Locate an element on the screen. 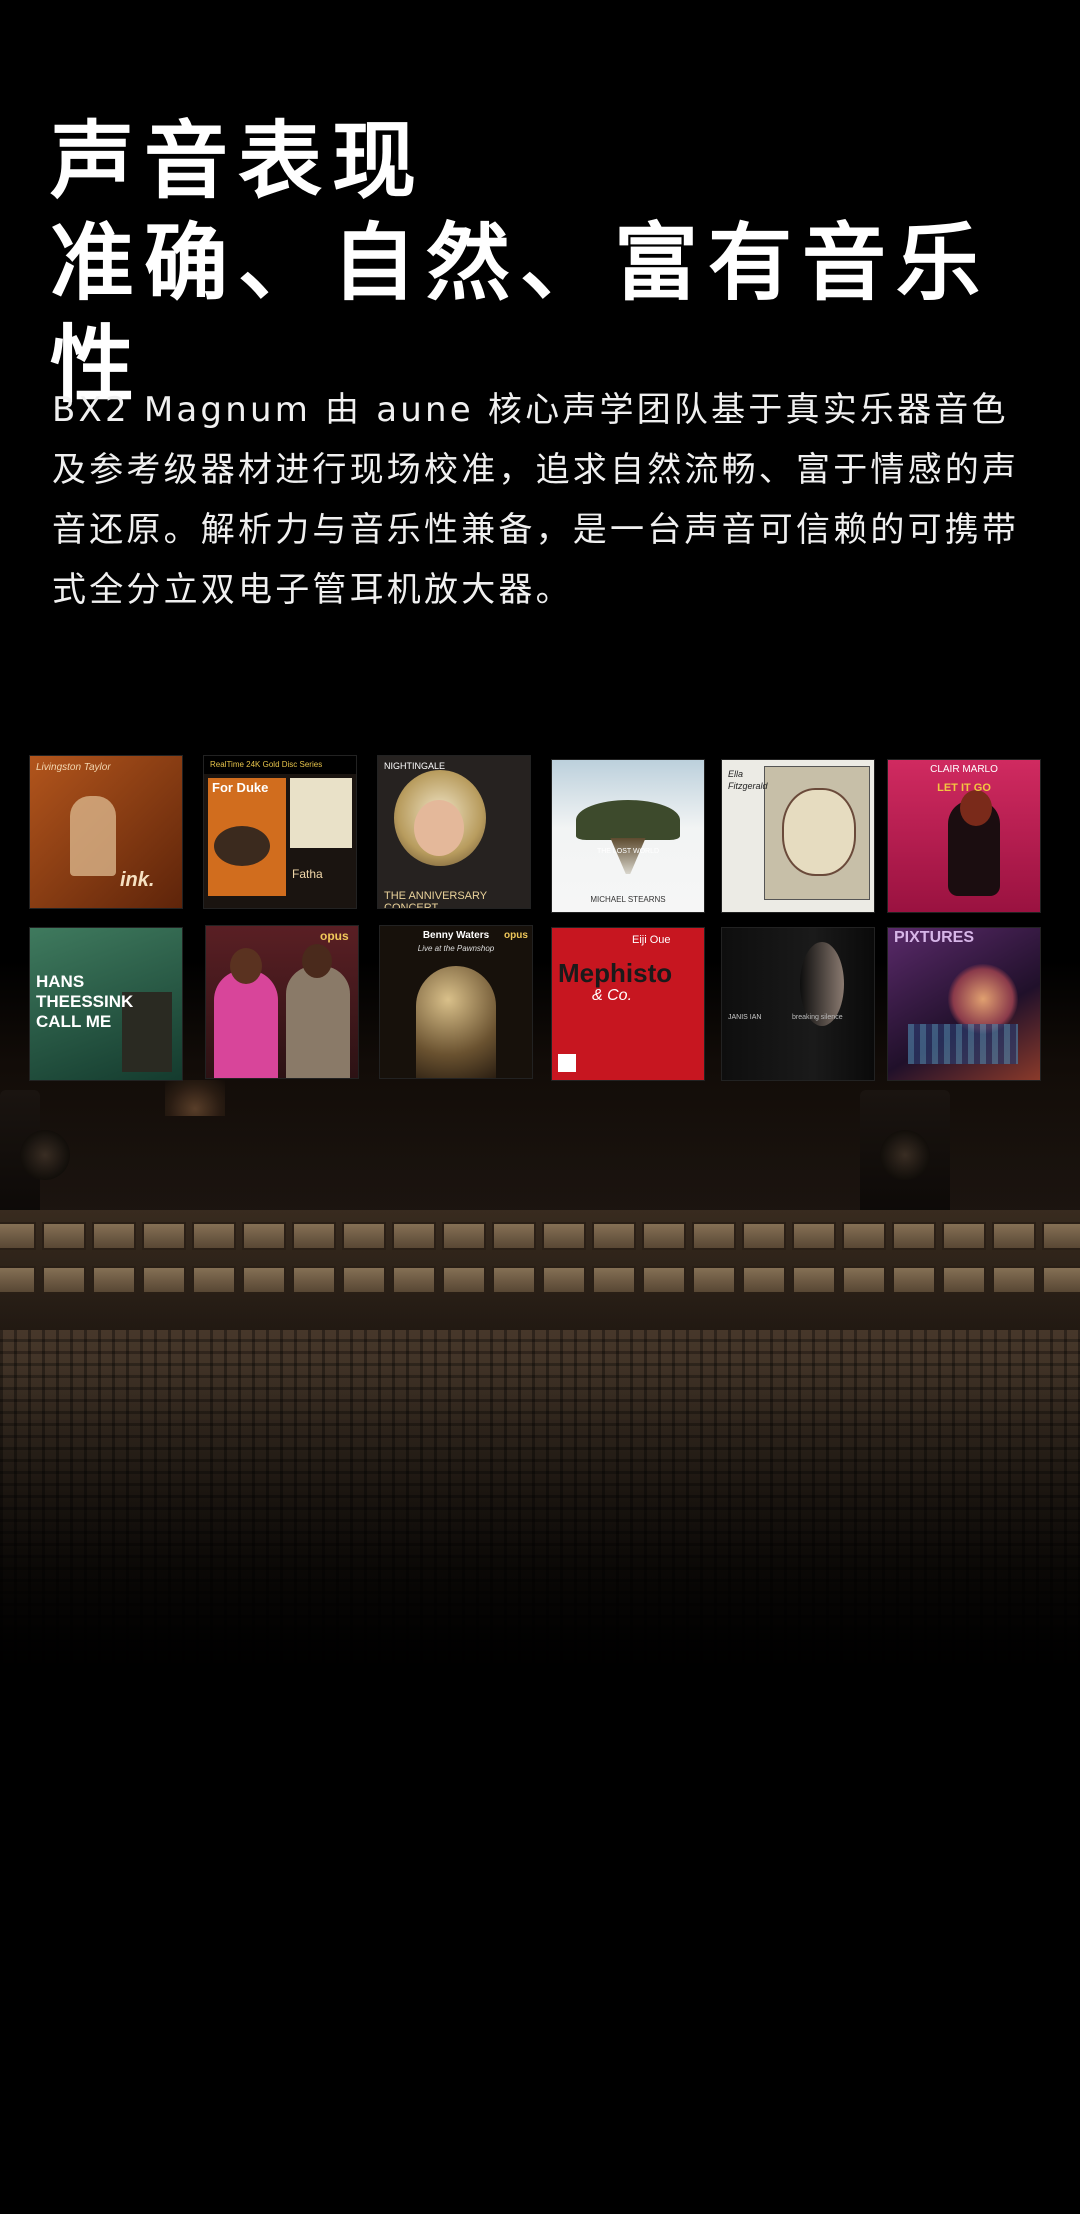 The width and height of the screenshot is (1080, 2214). album-artist: Livingston Taylor is located at coordinates (73, 767).